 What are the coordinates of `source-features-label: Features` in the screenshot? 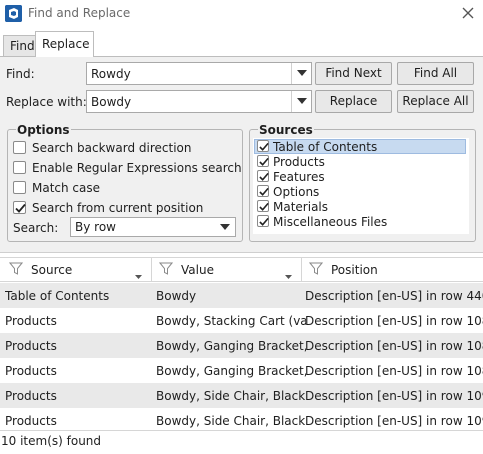 It's located at (299, 177).